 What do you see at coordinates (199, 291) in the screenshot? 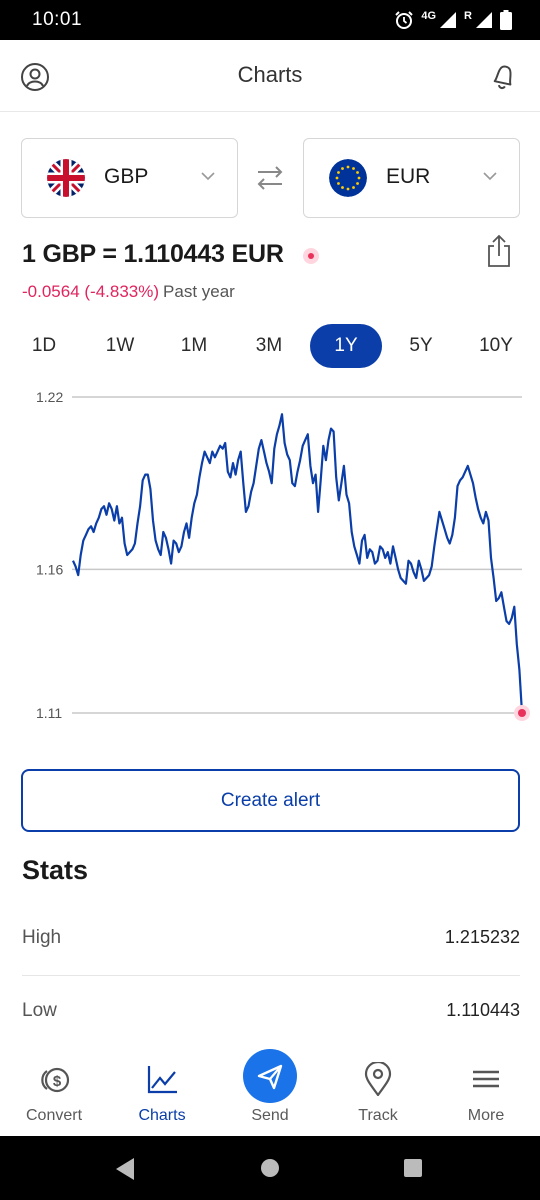
I see `change-period: Past year` at bounding box center [199, 291].